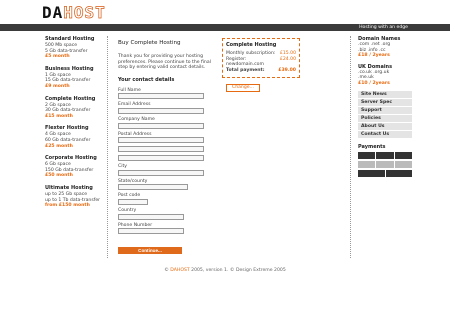 The width and height of the screenshot is (450, 331). What do you see at coordinates (57, 86) in the screenshot?
I see `plan-price: £9 month` at bounding box center [57, 86].